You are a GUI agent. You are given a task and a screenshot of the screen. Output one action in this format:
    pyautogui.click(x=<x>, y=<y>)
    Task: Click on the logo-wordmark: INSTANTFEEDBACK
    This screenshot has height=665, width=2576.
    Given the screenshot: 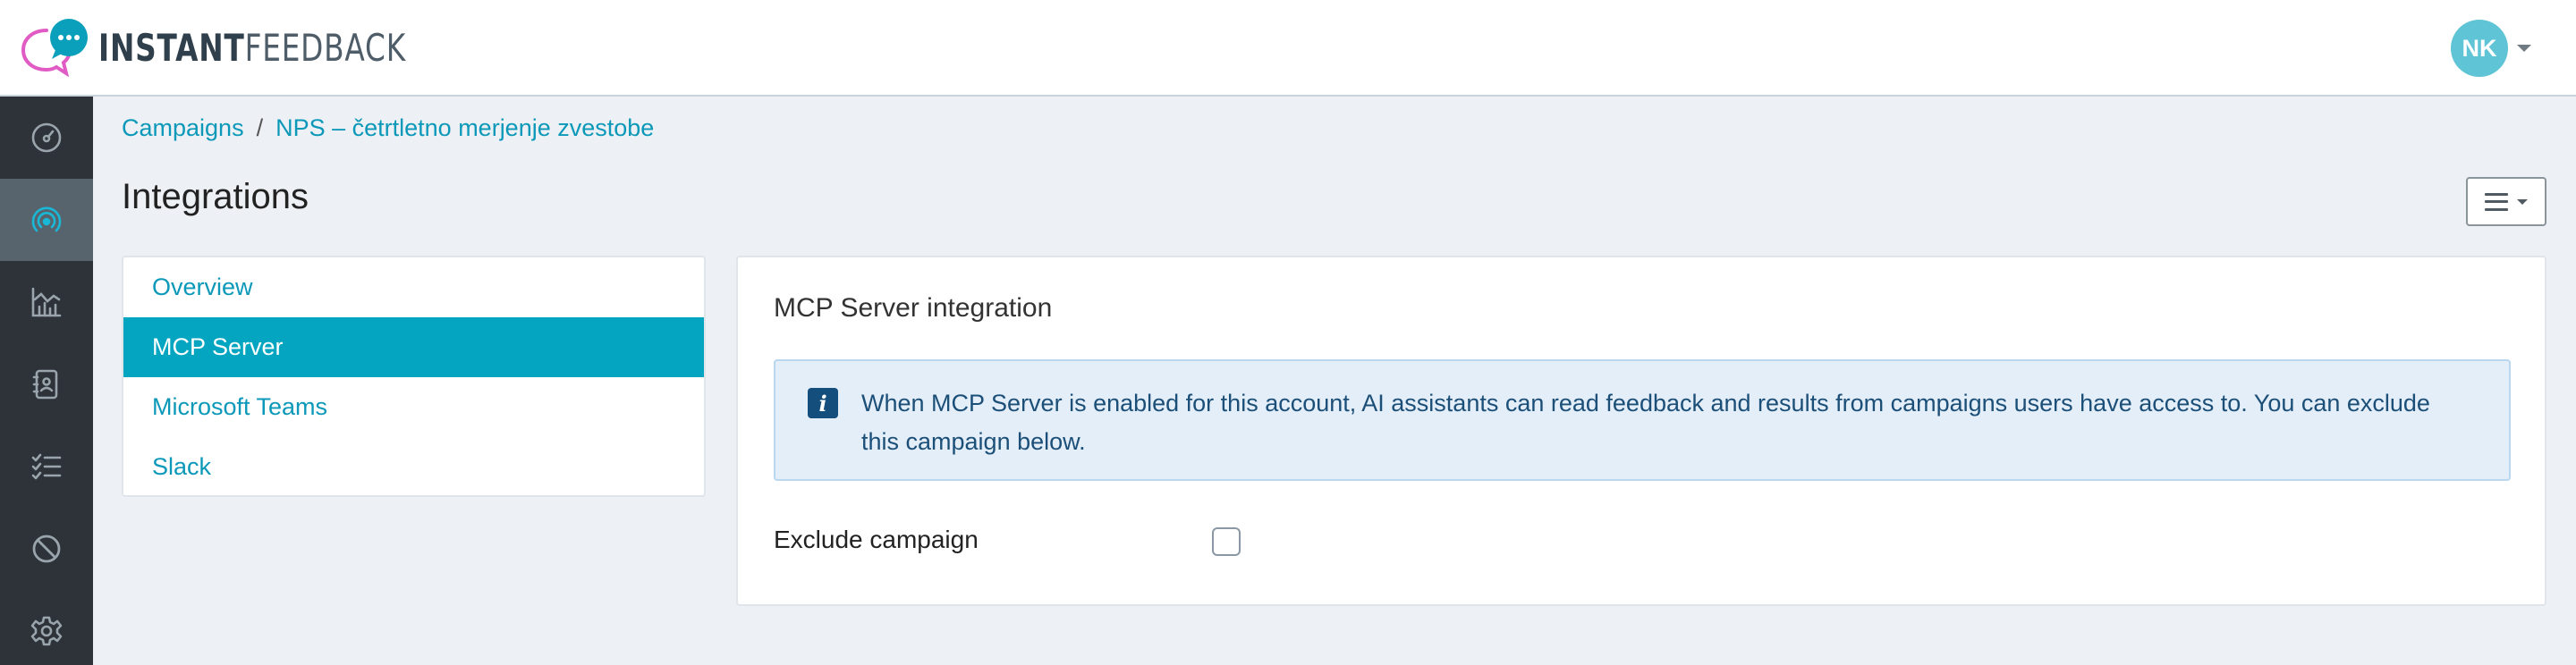 What is the action you would take?
    pyautogui.click(x=252, y=48)
    